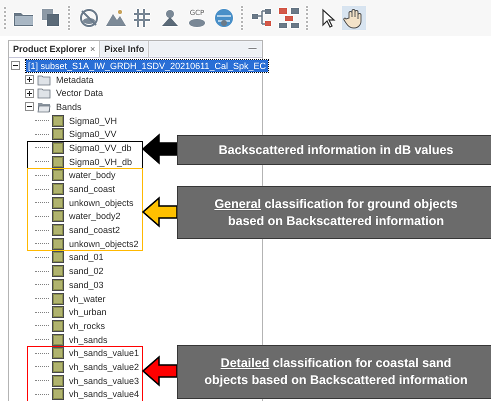 This screenshot has width=491, height=401. Describe the element at coordinates (93, 134) in the screenshot. I see `tree-item: Sigma0_VV` at that location.